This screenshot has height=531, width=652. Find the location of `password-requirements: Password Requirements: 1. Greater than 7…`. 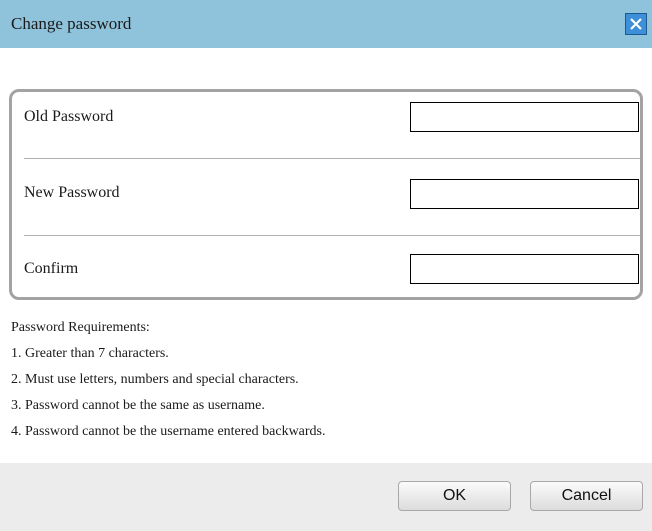

password-requirements: Password Requirements: 1. Greater than 7… is located at coordinates (168, 380).